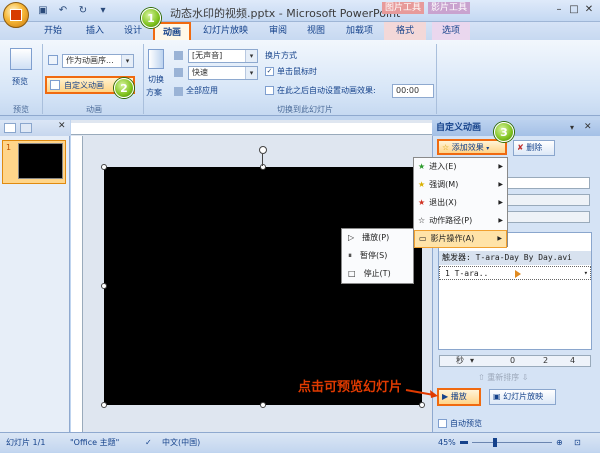 The image size is (600, 453). Describe the element at coordinates (577, 443) in the screenshot. I see `fit-window-icon: ⊡` at that location.